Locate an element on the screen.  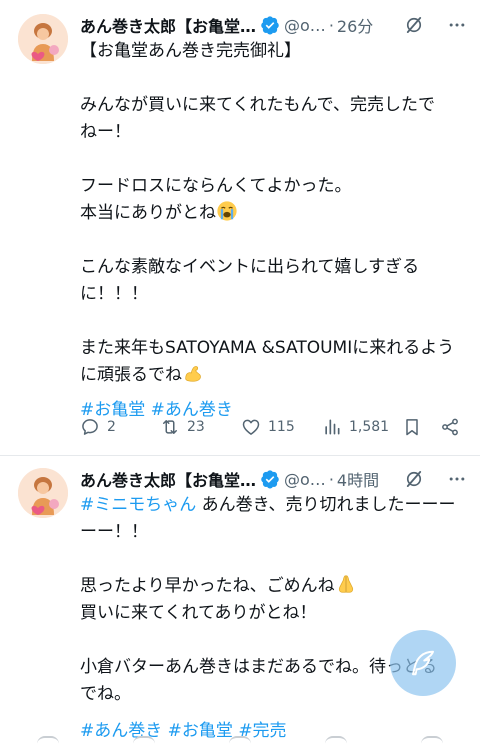
compose-icon is located at coordinates (423, 663).